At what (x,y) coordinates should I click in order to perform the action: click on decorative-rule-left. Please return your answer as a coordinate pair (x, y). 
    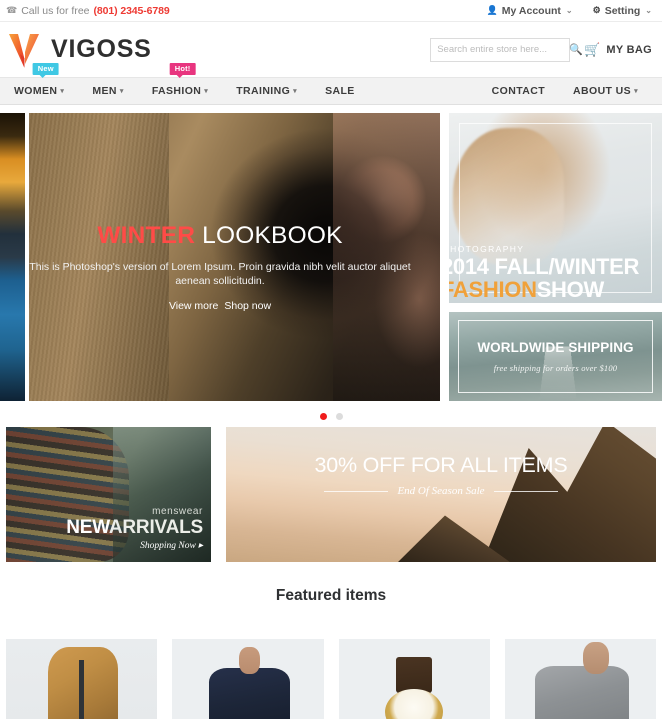
    Looking at the image, I should click on (356, 491).